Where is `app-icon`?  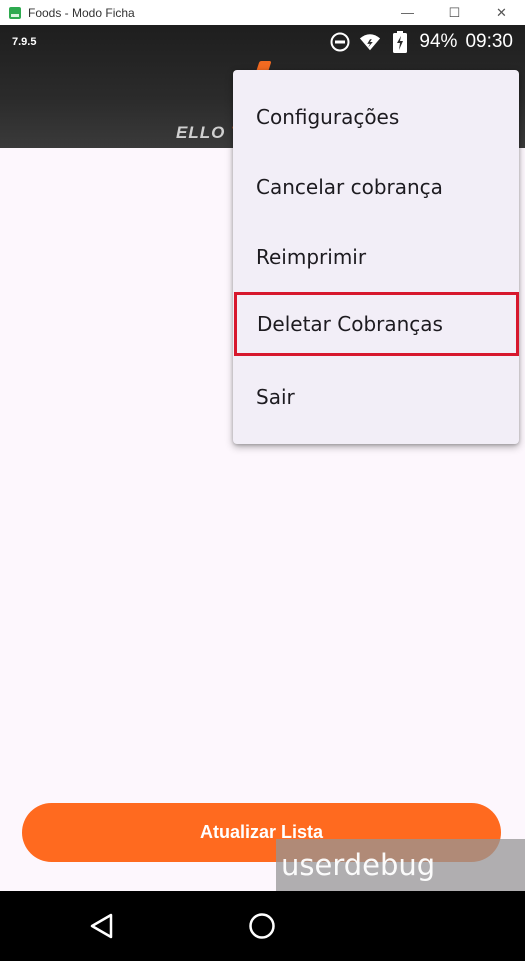 app-icon is located at coordinates (15, 12).